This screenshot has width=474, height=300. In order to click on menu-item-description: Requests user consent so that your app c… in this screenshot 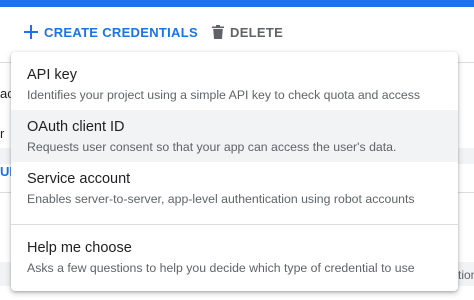, I will do `click(212, 147)`.